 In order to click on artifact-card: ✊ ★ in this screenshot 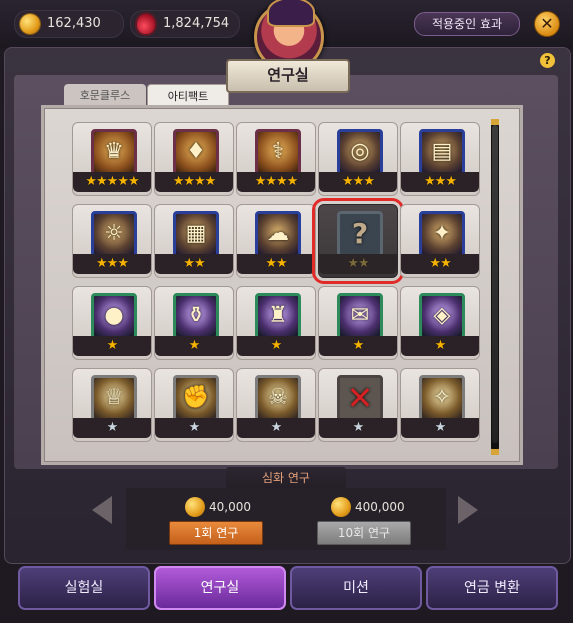, I will do `click(194, 405)`.